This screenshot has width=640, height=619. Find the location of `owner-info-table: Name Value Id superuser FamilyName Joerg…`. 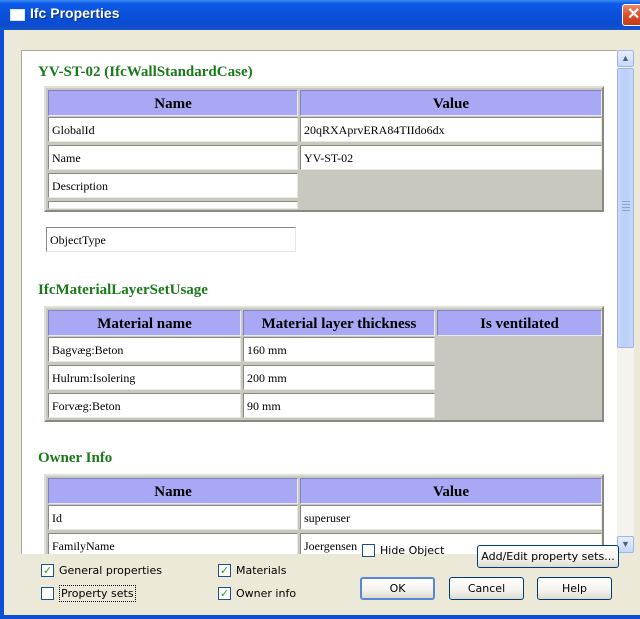

owner-info-table: Name Value Id superuser FamilyName Joerg… is located at coordinates (324, 514).